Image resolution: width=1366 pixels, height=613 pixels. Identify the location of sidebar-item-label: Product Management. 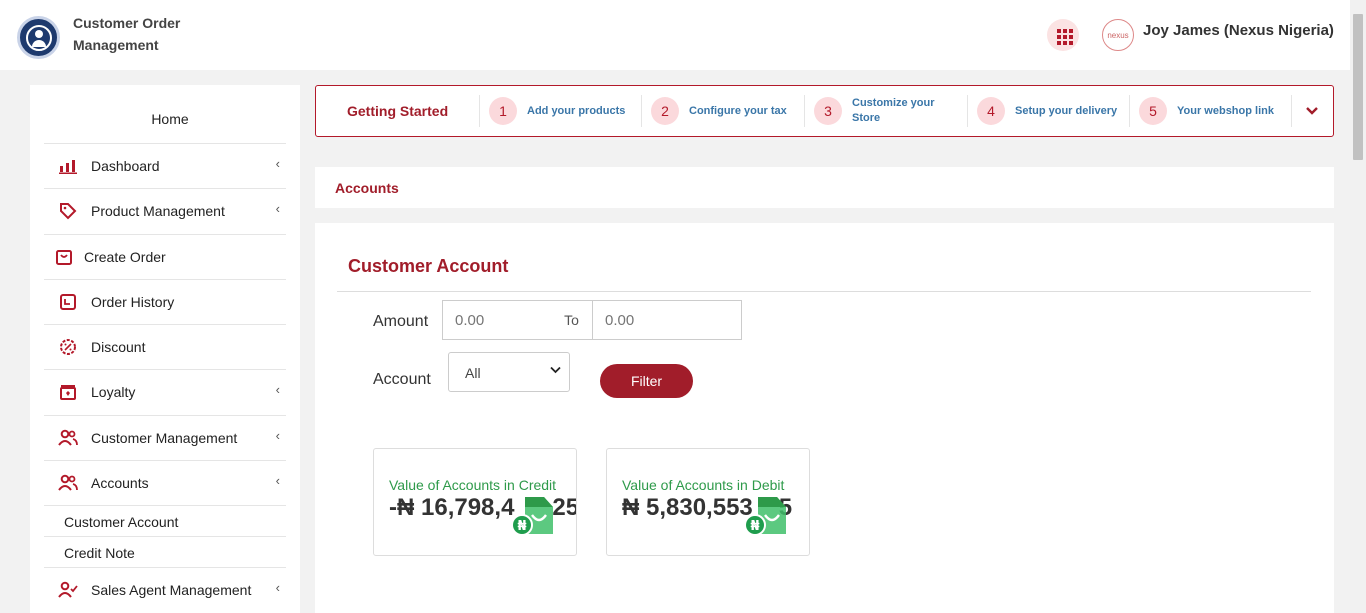
(158, 211).